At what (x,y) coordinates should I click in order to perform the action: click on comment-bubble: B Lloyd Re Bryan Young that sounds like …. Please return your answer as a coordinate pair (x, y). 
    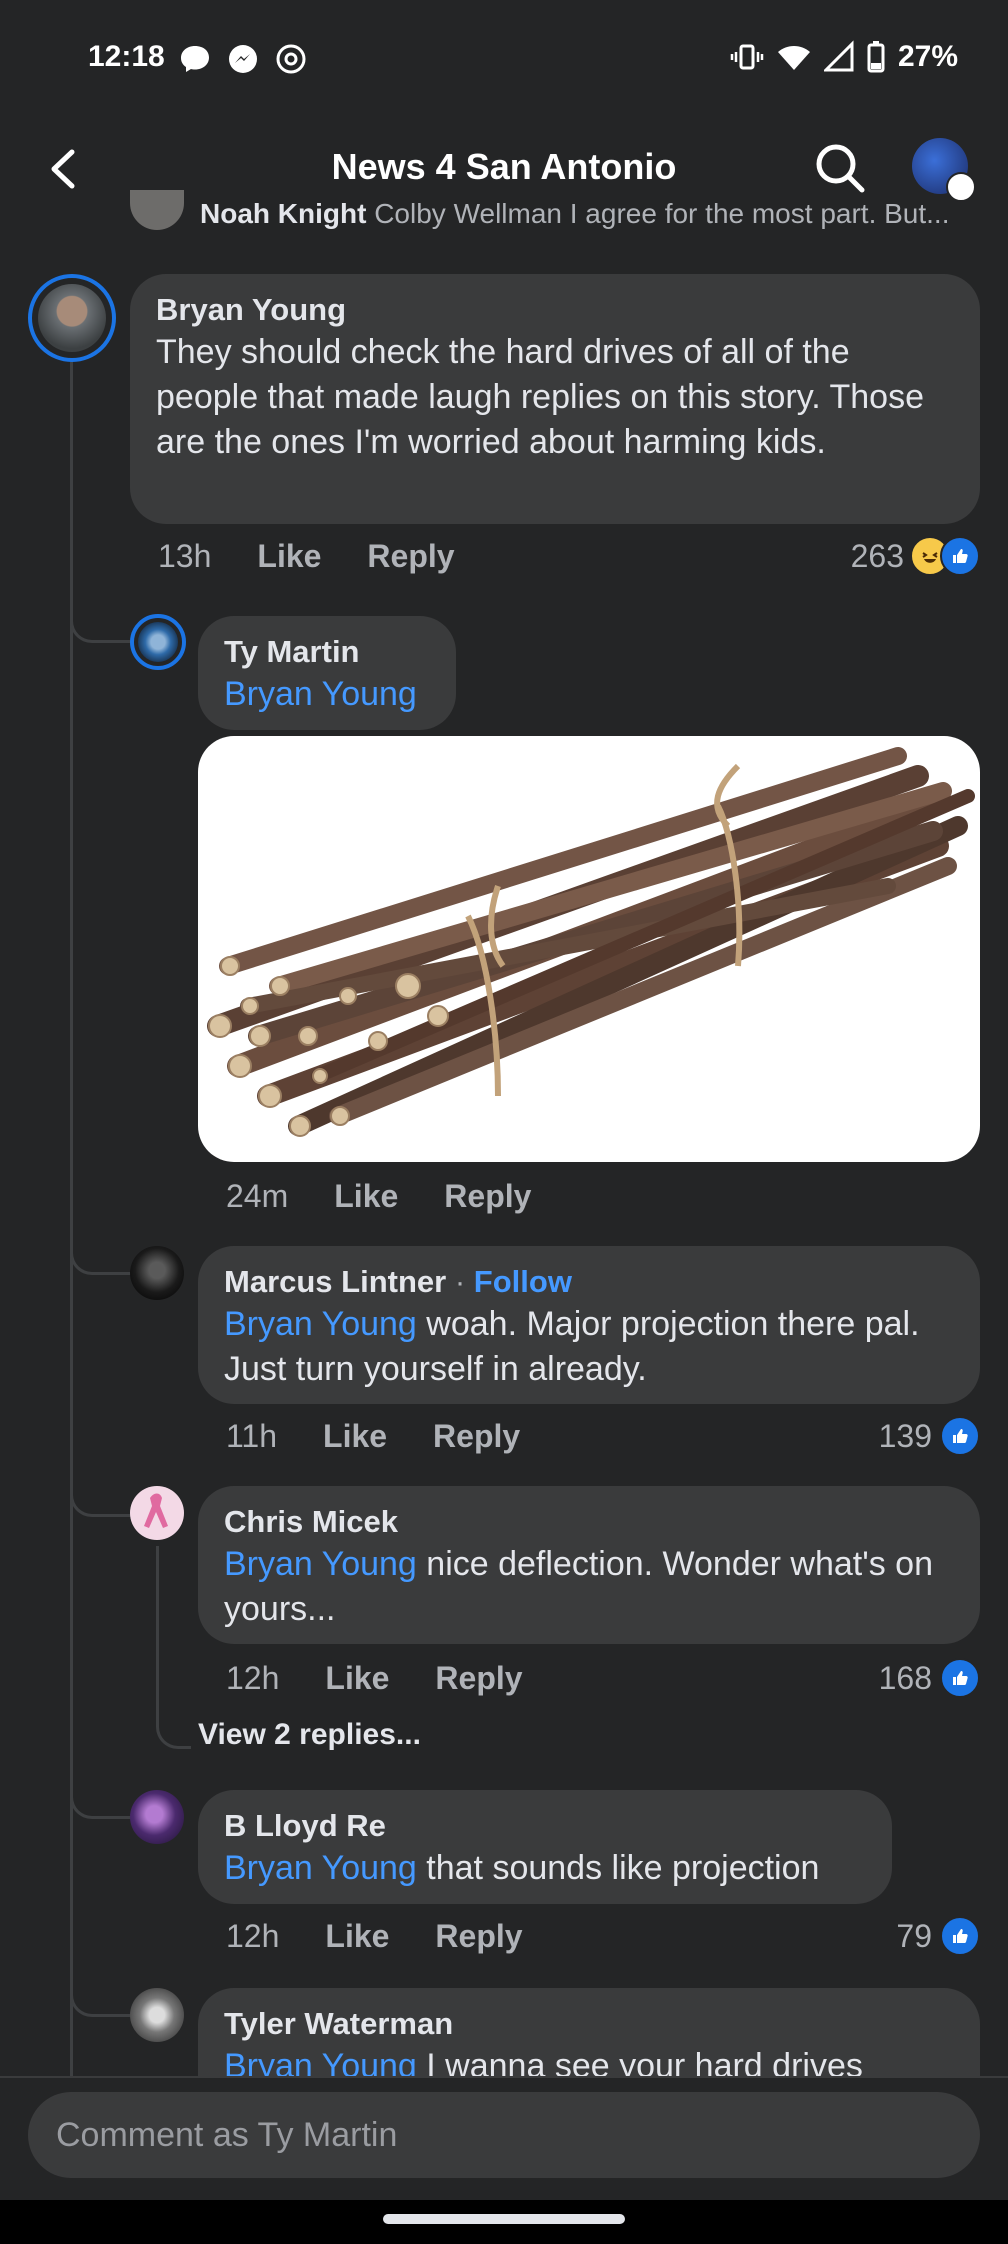
    Looking at the image, I should click on (545, 1847).